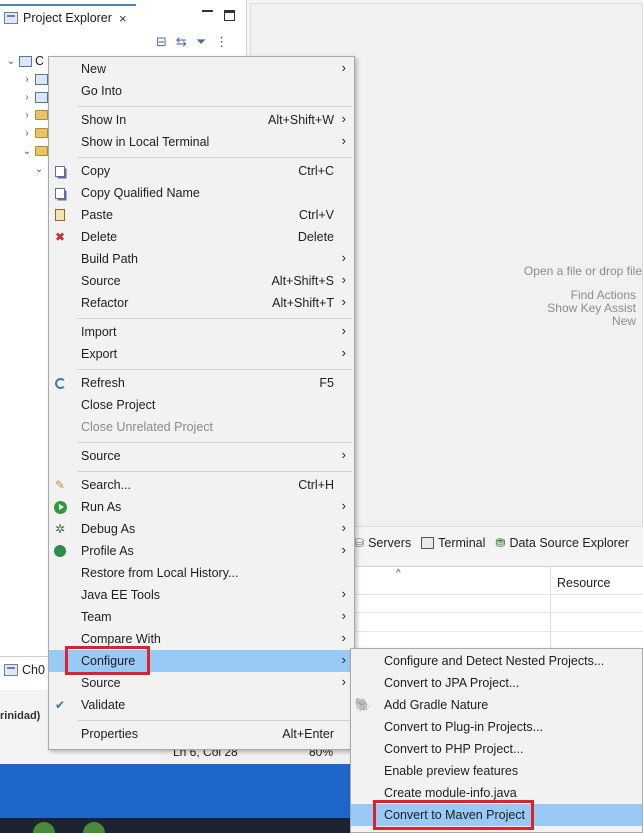 This screenshot has width=643, height=833. Describe the element at coordinates (181, 42) in the screenshot. I see `link-with-editor-icon: ⇆` at that location.